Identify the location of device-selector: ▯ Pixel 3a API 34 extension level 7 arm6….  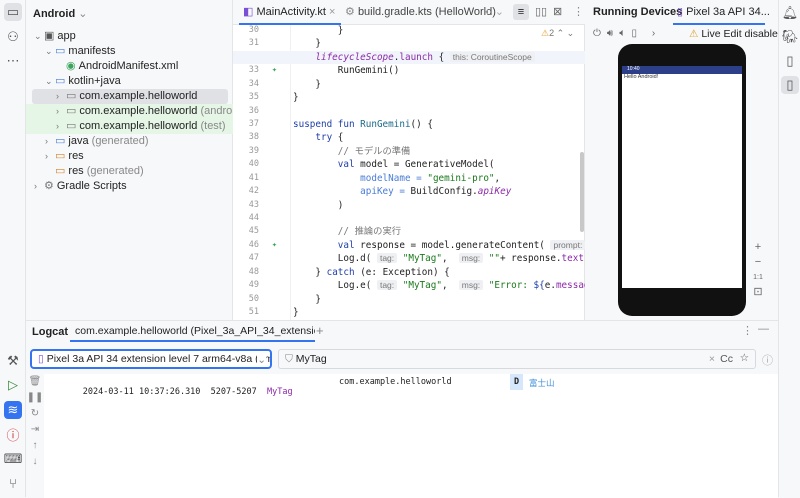
(151, 359).